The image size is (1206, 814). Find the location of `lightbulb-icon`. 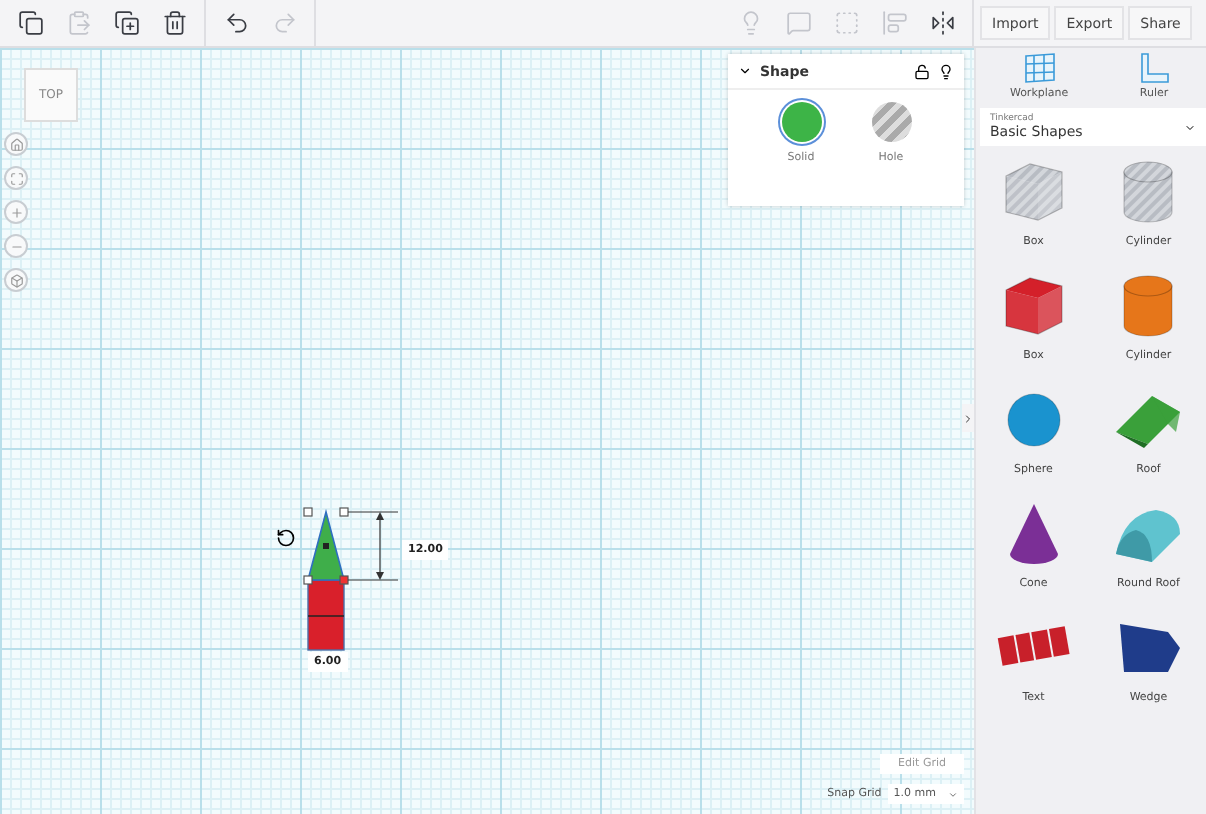

lightbulb-icon is located at coordinates (946, 71).